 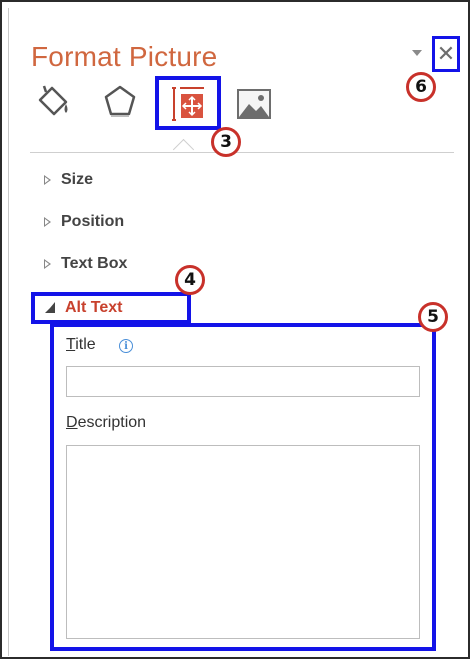 I want to click on title-accesskey: T, so click(x=71, y=344).